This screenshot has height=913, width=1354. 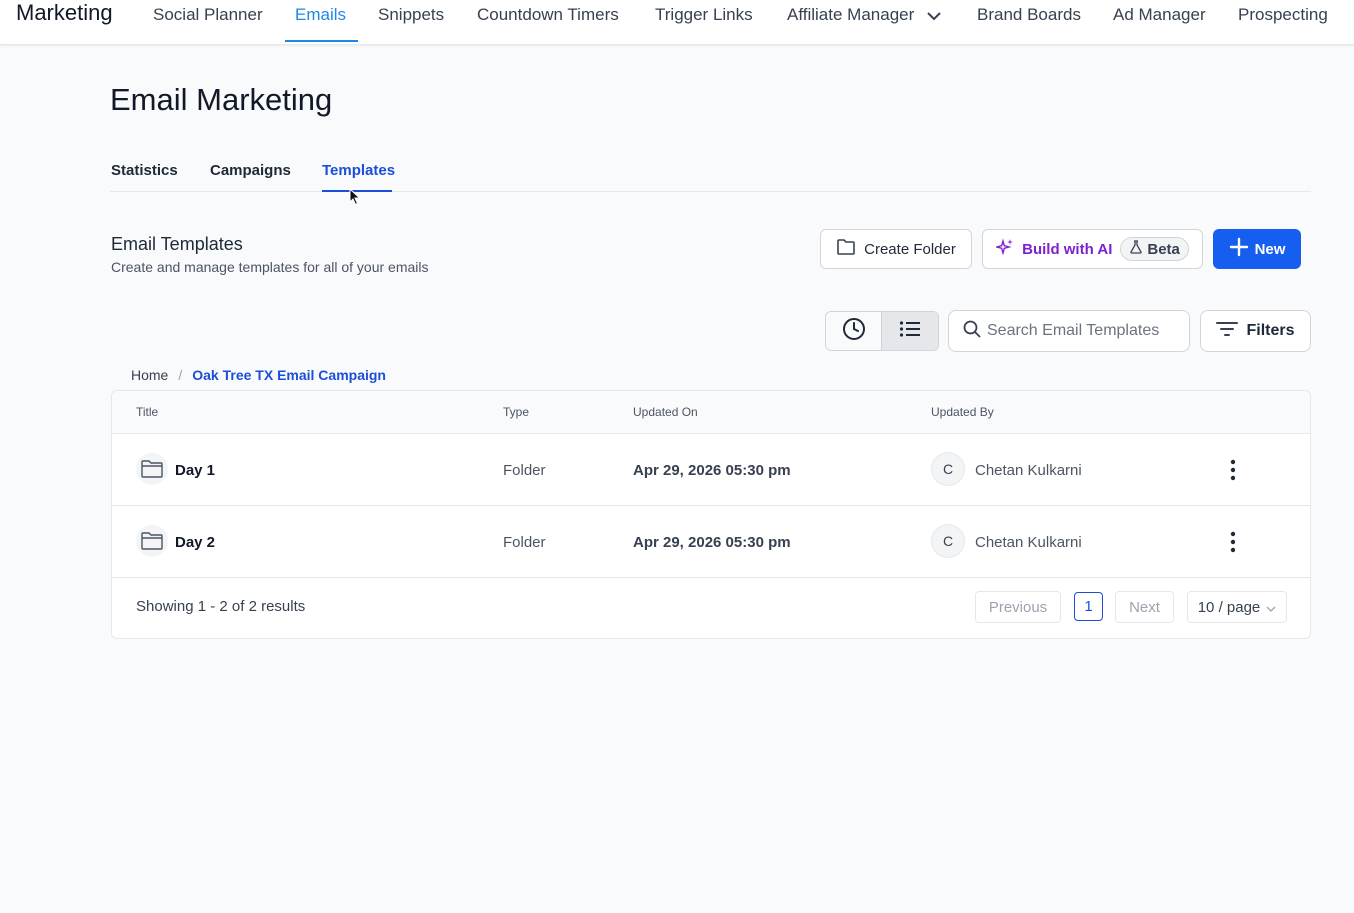 What do you see at coordinates (962, 412) in the screenshot?
I see `column-updated-by: Updated By` at bounding box center [962, 412].